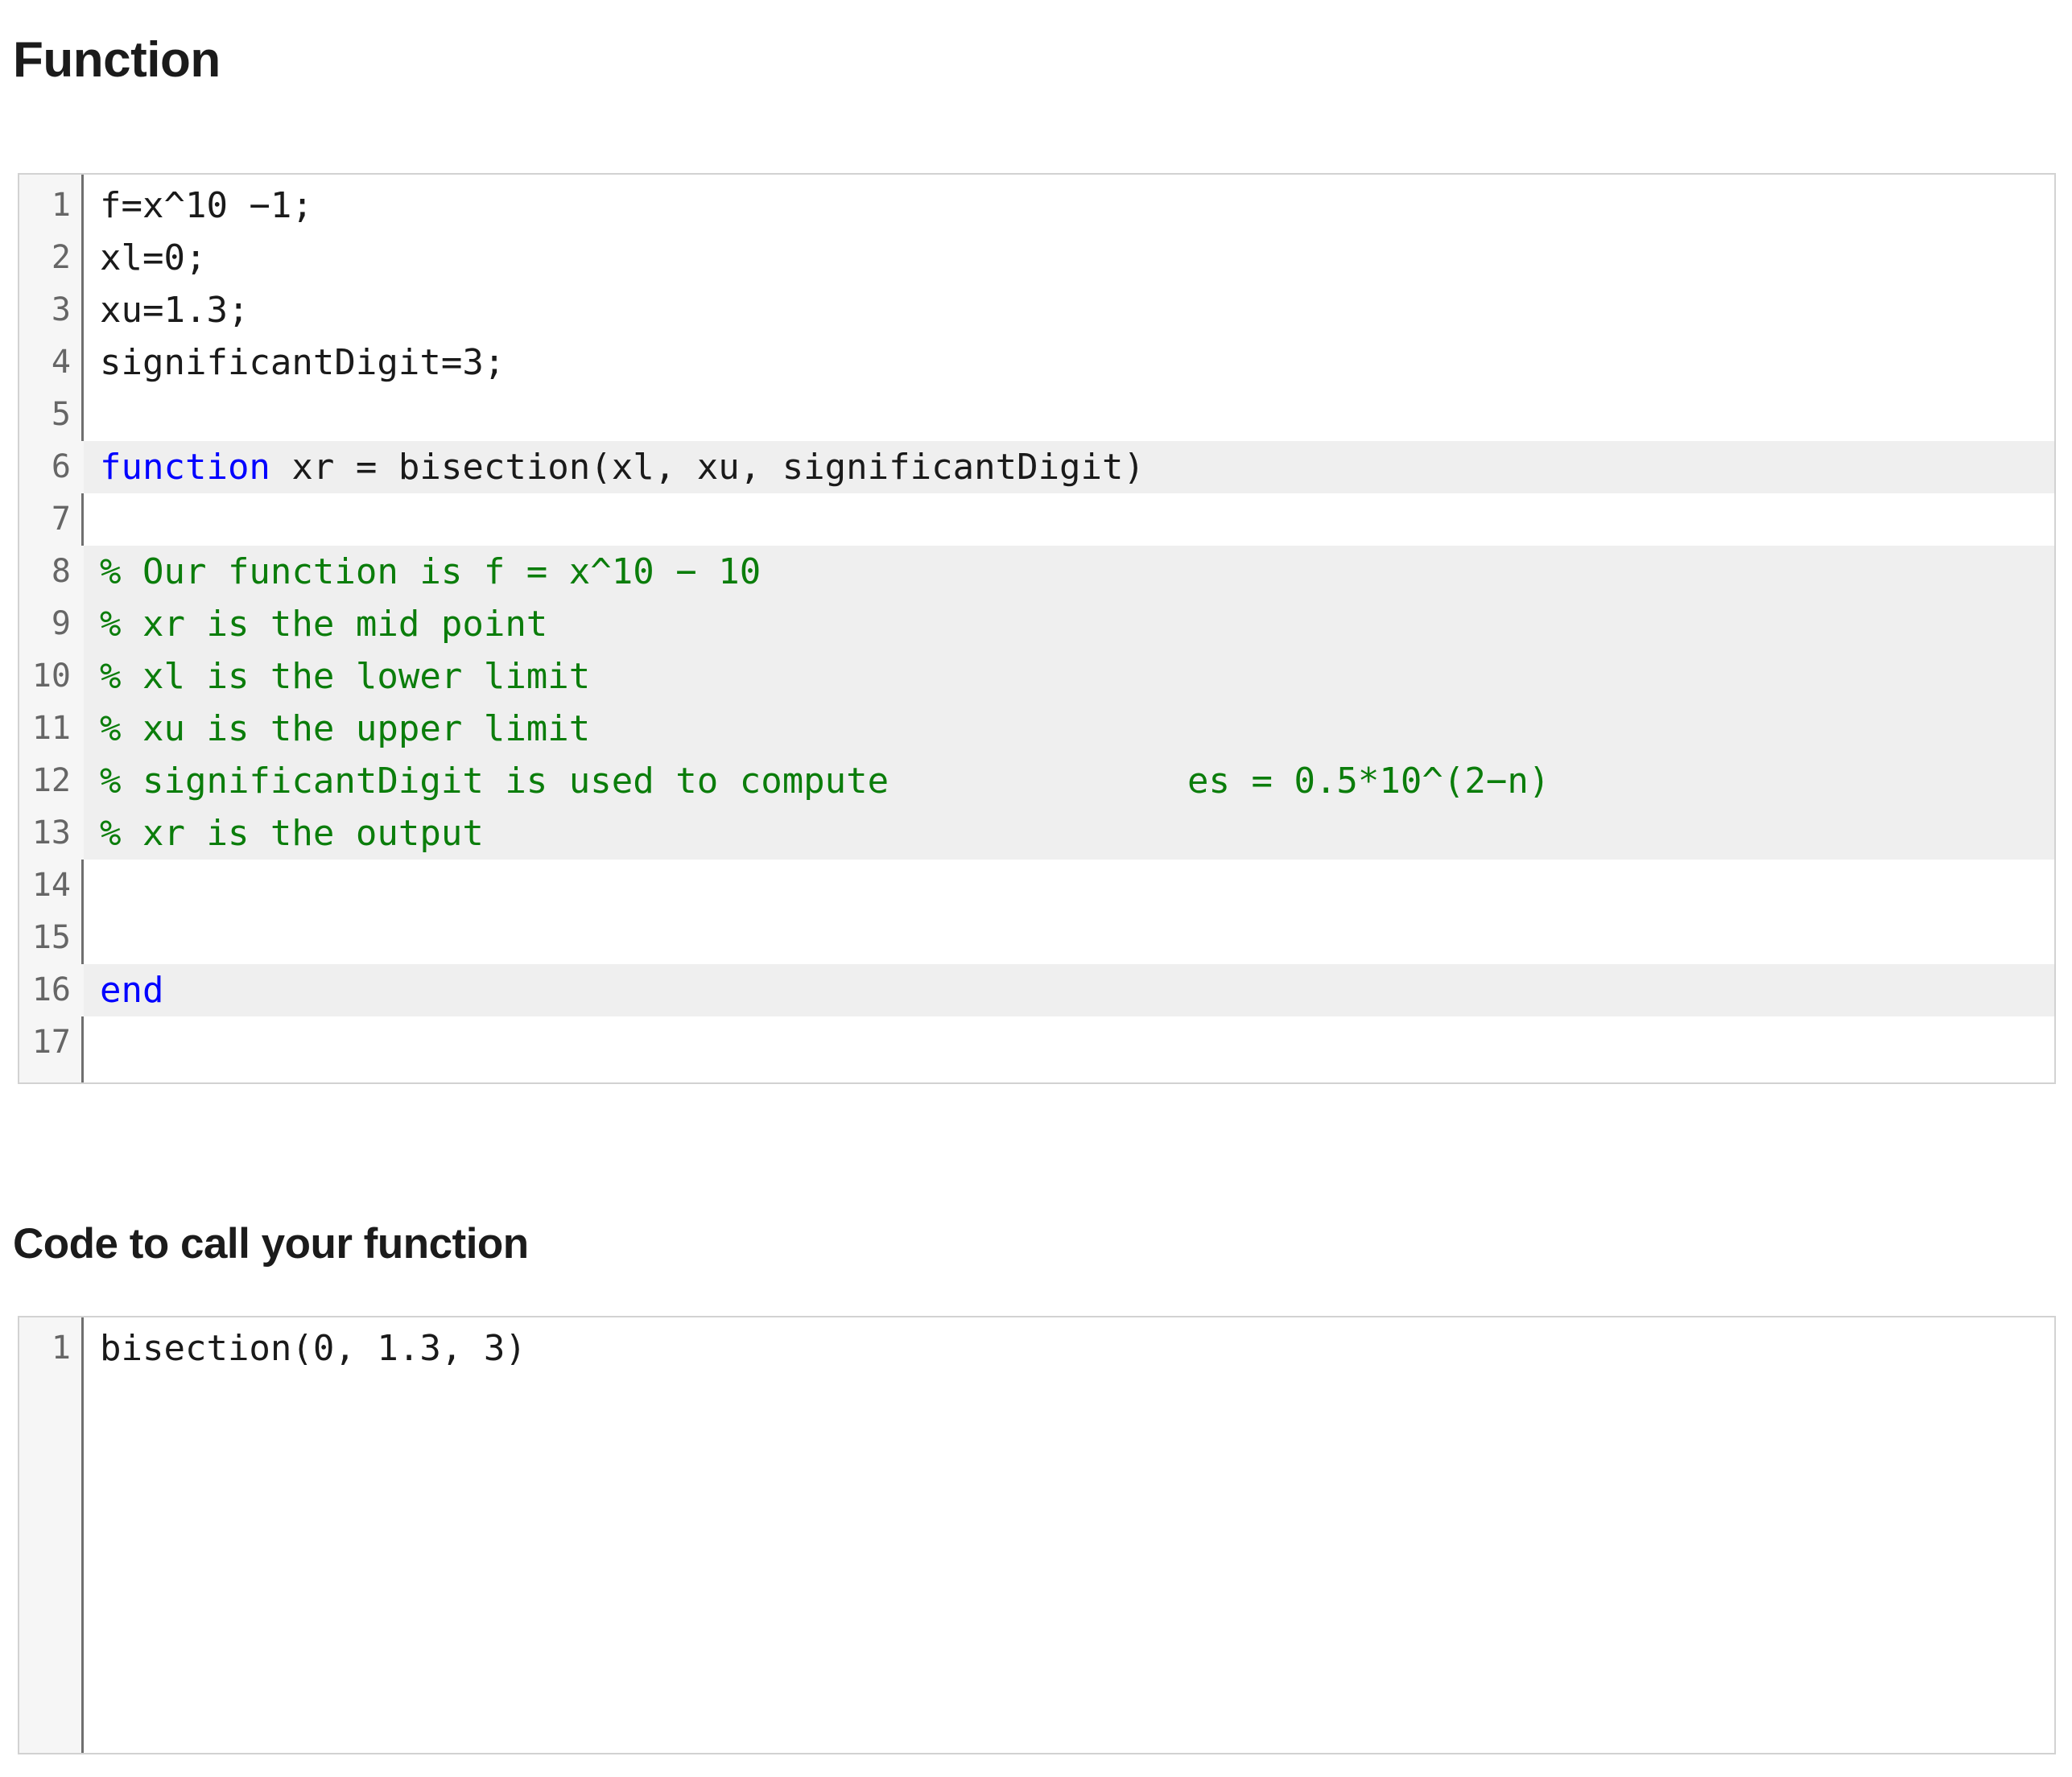 This screenshot has width=2072, height=1777. Describe the element at coordinates (1069, 1348) in the screenshot. I see `call-code-line-text: bisection(0, 1.3, 3)` at that location.